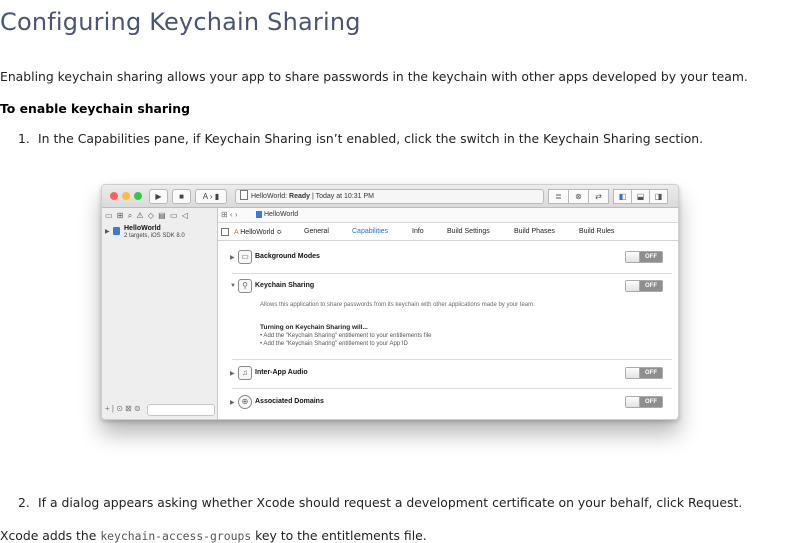 The width and height of the screenshot is (787, 543). What do you see at coordinates (261, 232) in the screenshot?
I see `target-label: HelloWorld ≎` at bounding box center [261, 232].